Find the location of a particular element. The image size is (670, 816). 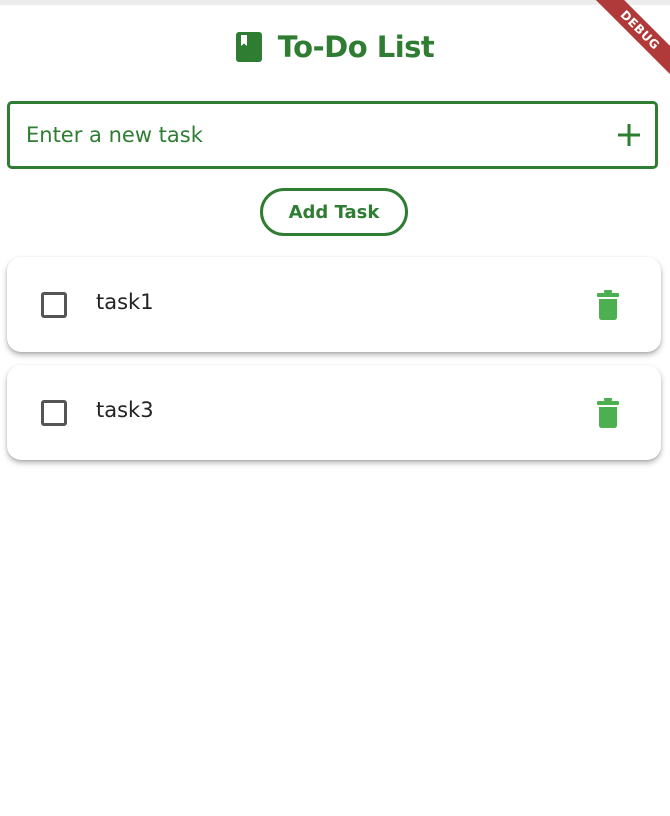

debug-label: DEBUG is located at coordinates (630, 40).